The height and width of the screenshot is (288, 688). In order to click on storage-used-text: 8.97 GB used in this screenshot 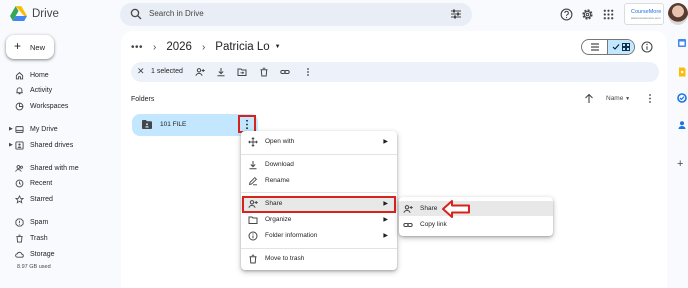, I will do `click(34, 267)`.